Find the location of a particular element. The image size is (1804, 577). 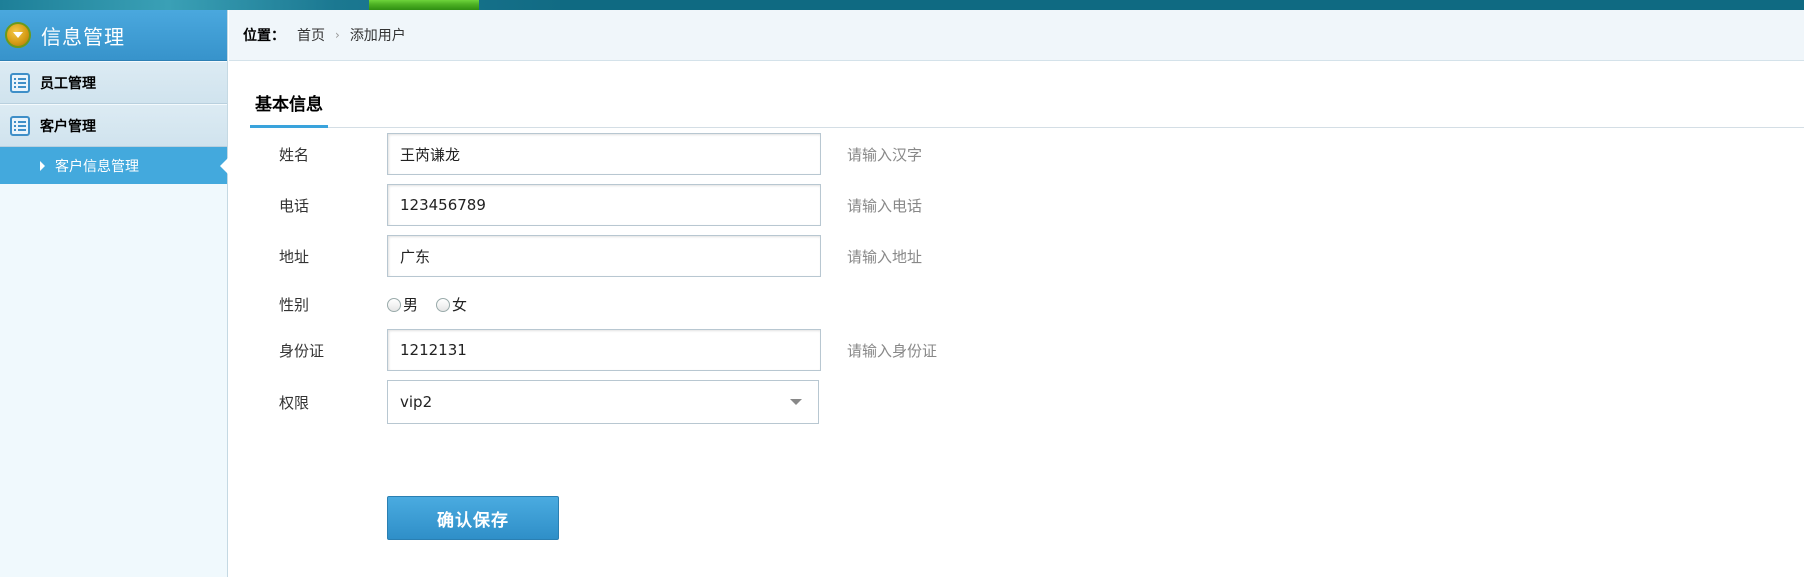

form-row-permission: 权限 vip2 is located at coordinates (549, 402).